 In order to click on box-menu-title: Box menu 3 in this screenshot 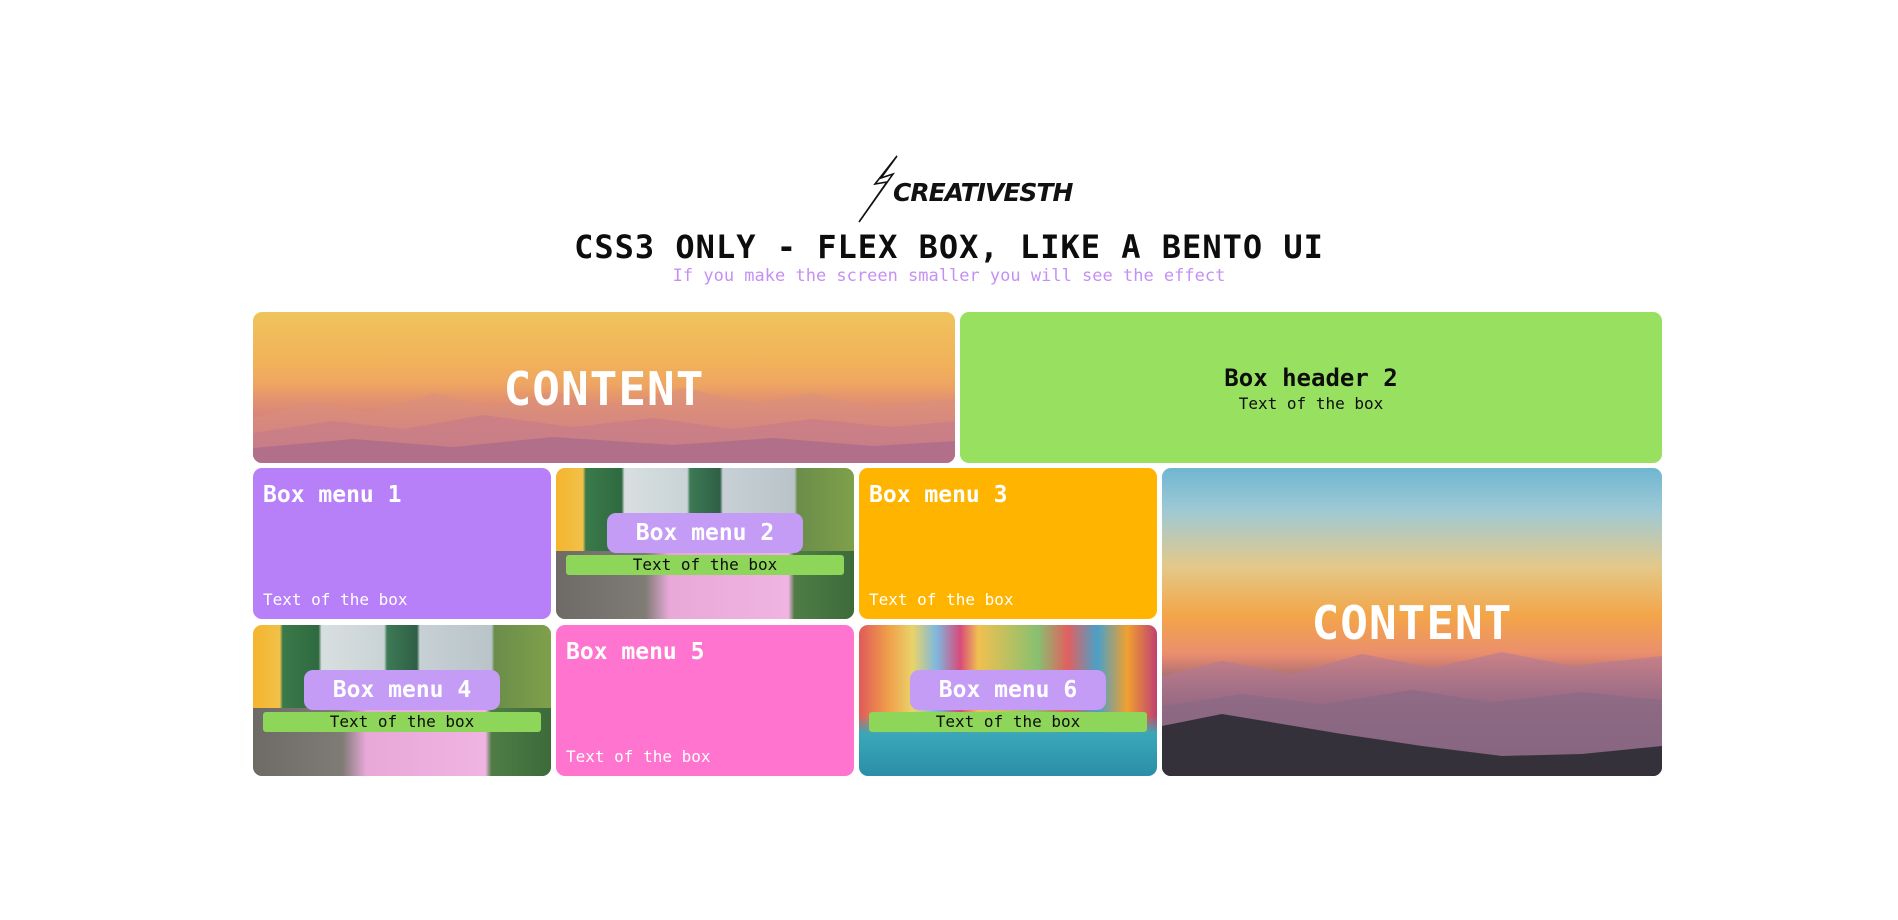, I will do `click(938, 495)`.